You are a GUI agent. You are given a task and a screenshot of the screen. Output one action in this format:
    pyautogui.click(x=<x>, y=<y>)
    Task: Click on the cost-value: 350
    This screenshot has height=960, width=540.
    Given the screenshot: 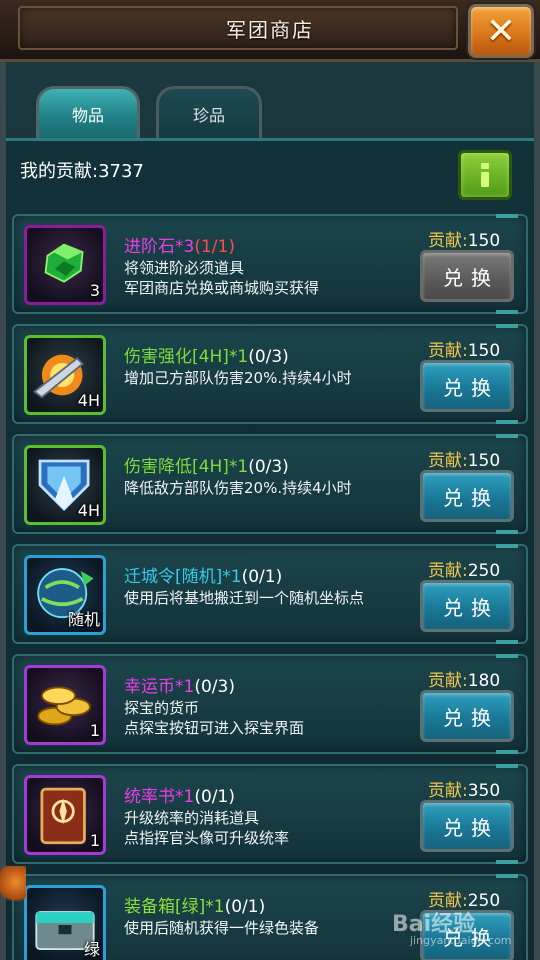 What is the action you would take?
    pyautogui.click(x=484, y=791)
    